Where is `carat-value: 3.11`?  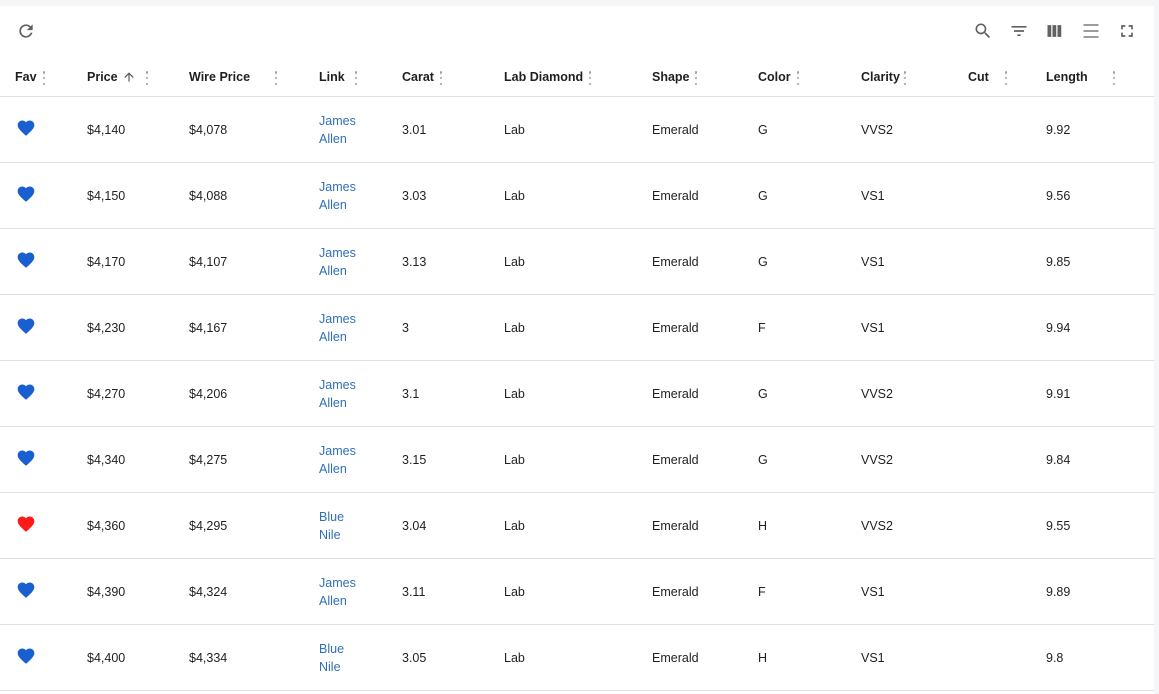
carat-value: 3.11 is located at coordinates (414, 591).